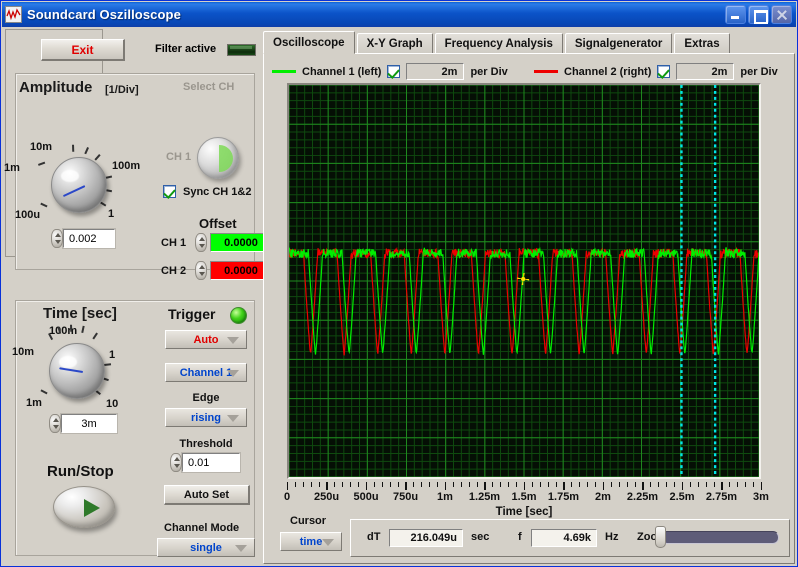  I want to click on run-stop-button, so click(84, 507).